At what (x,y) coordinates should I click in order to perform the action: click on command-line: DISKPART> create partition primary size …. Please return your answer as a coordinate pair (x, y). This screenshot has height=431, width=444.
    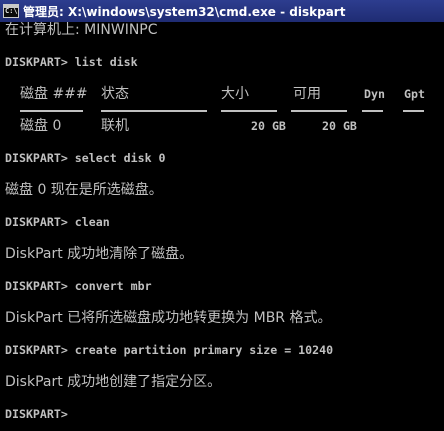
    Looking at the image, I should click on (169, 350).